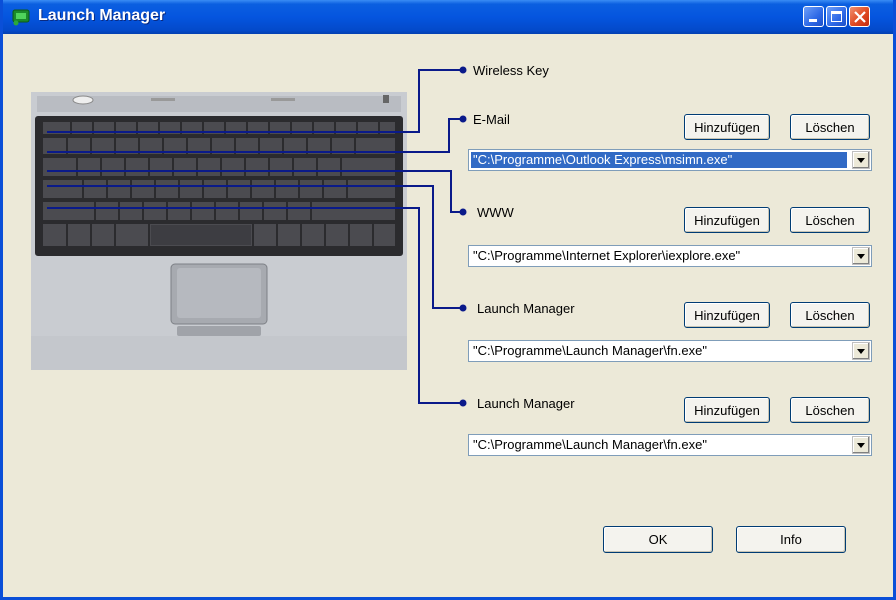 This screenshot has width=896, height=600. What do you see at coordinates (727, 315) in the screenshot?
I see `launch-manager-1-add-button: Hinzufügen` at bounding box center [727, 315].